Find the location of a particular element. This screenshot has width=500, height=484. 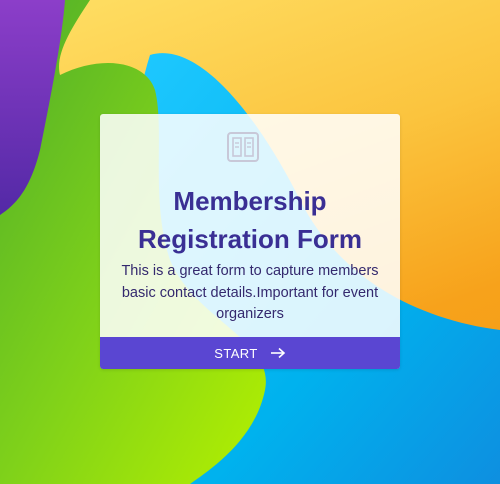

start-button: START is located at coordinates (250, 353).